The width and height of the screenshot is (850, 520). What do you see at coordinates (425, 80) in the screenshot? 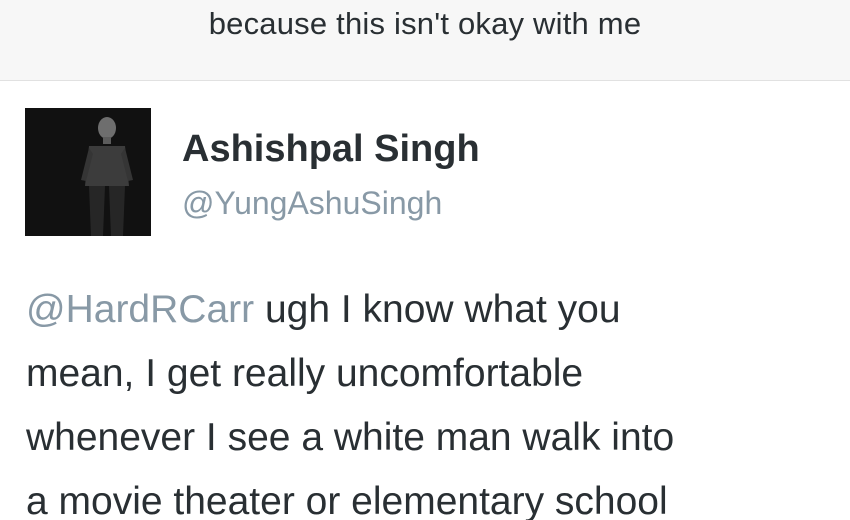
I see `tweet-divider` at bounding box center [425, 80].